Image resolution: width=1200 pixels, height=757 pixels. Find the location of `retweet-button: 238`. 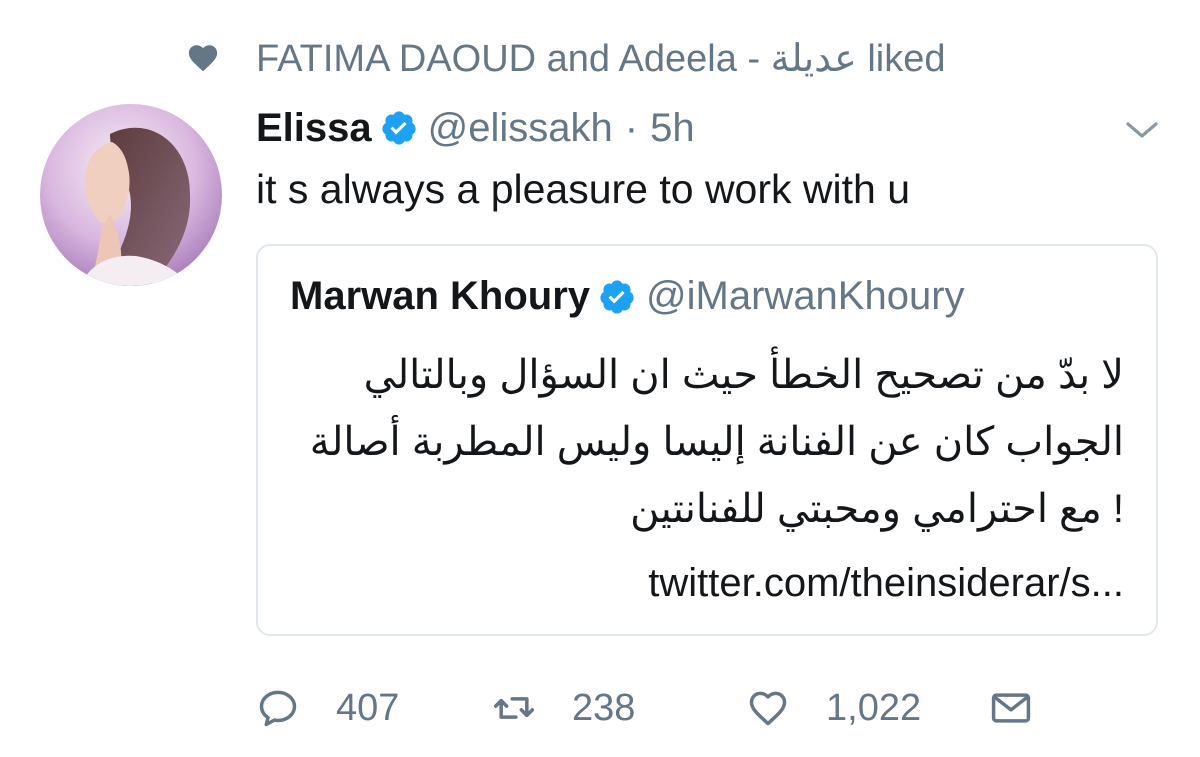

retweet-button: 238 is located at coordinates (563, 708).